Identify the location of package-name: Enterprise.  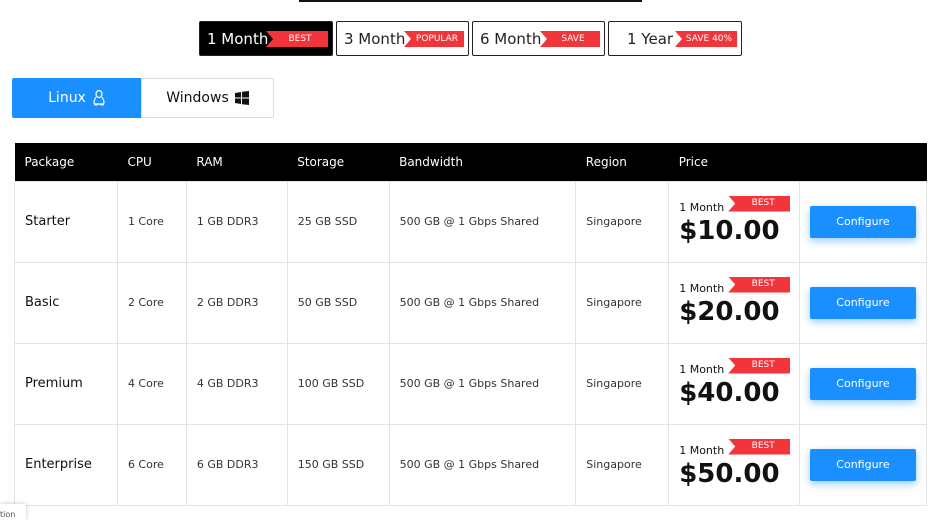
(66, 464).